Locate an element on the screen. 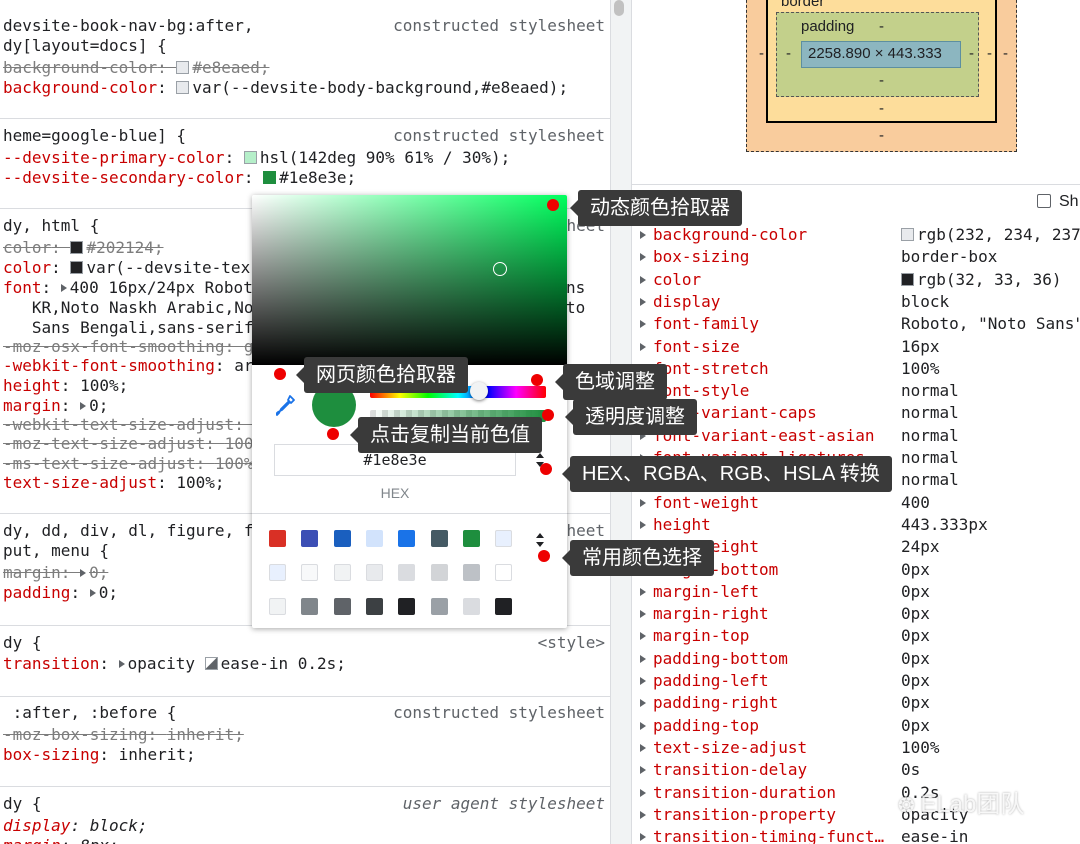  computed-row: box-sizing border-box is located at coordinates (857, 257).